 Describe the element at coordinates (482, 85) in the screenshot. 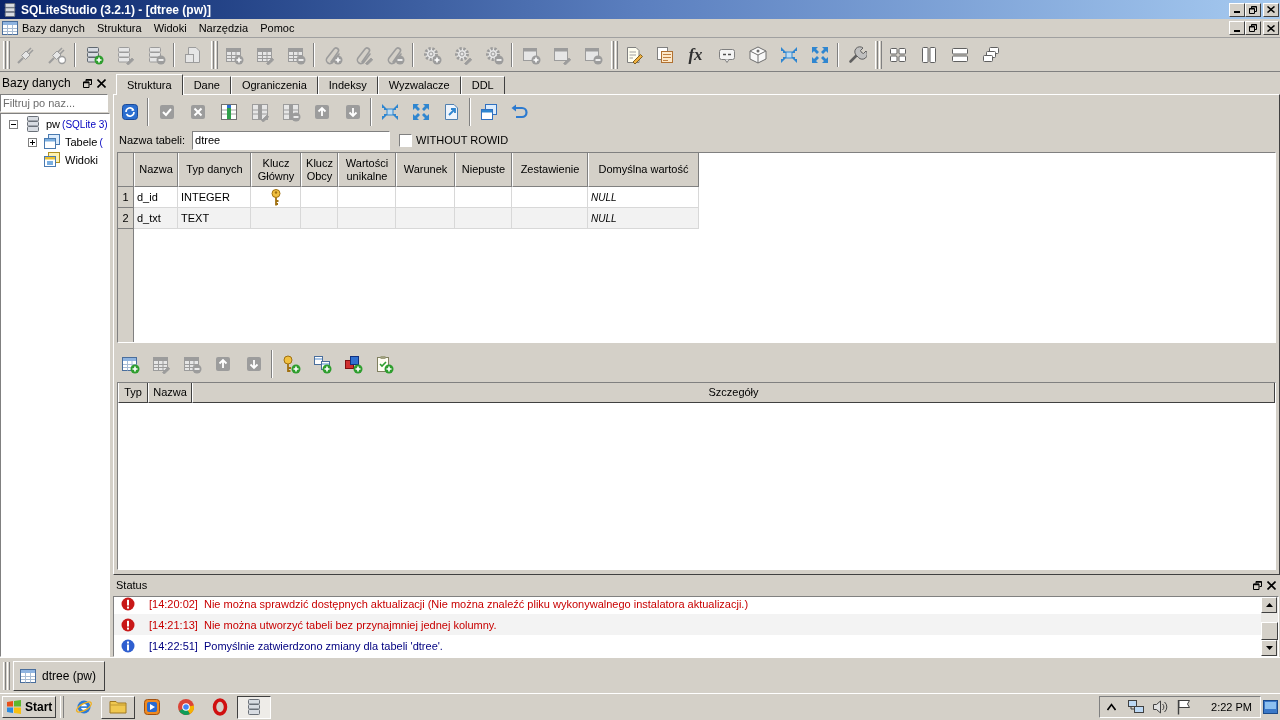

I see `tab: DDL` at that location.